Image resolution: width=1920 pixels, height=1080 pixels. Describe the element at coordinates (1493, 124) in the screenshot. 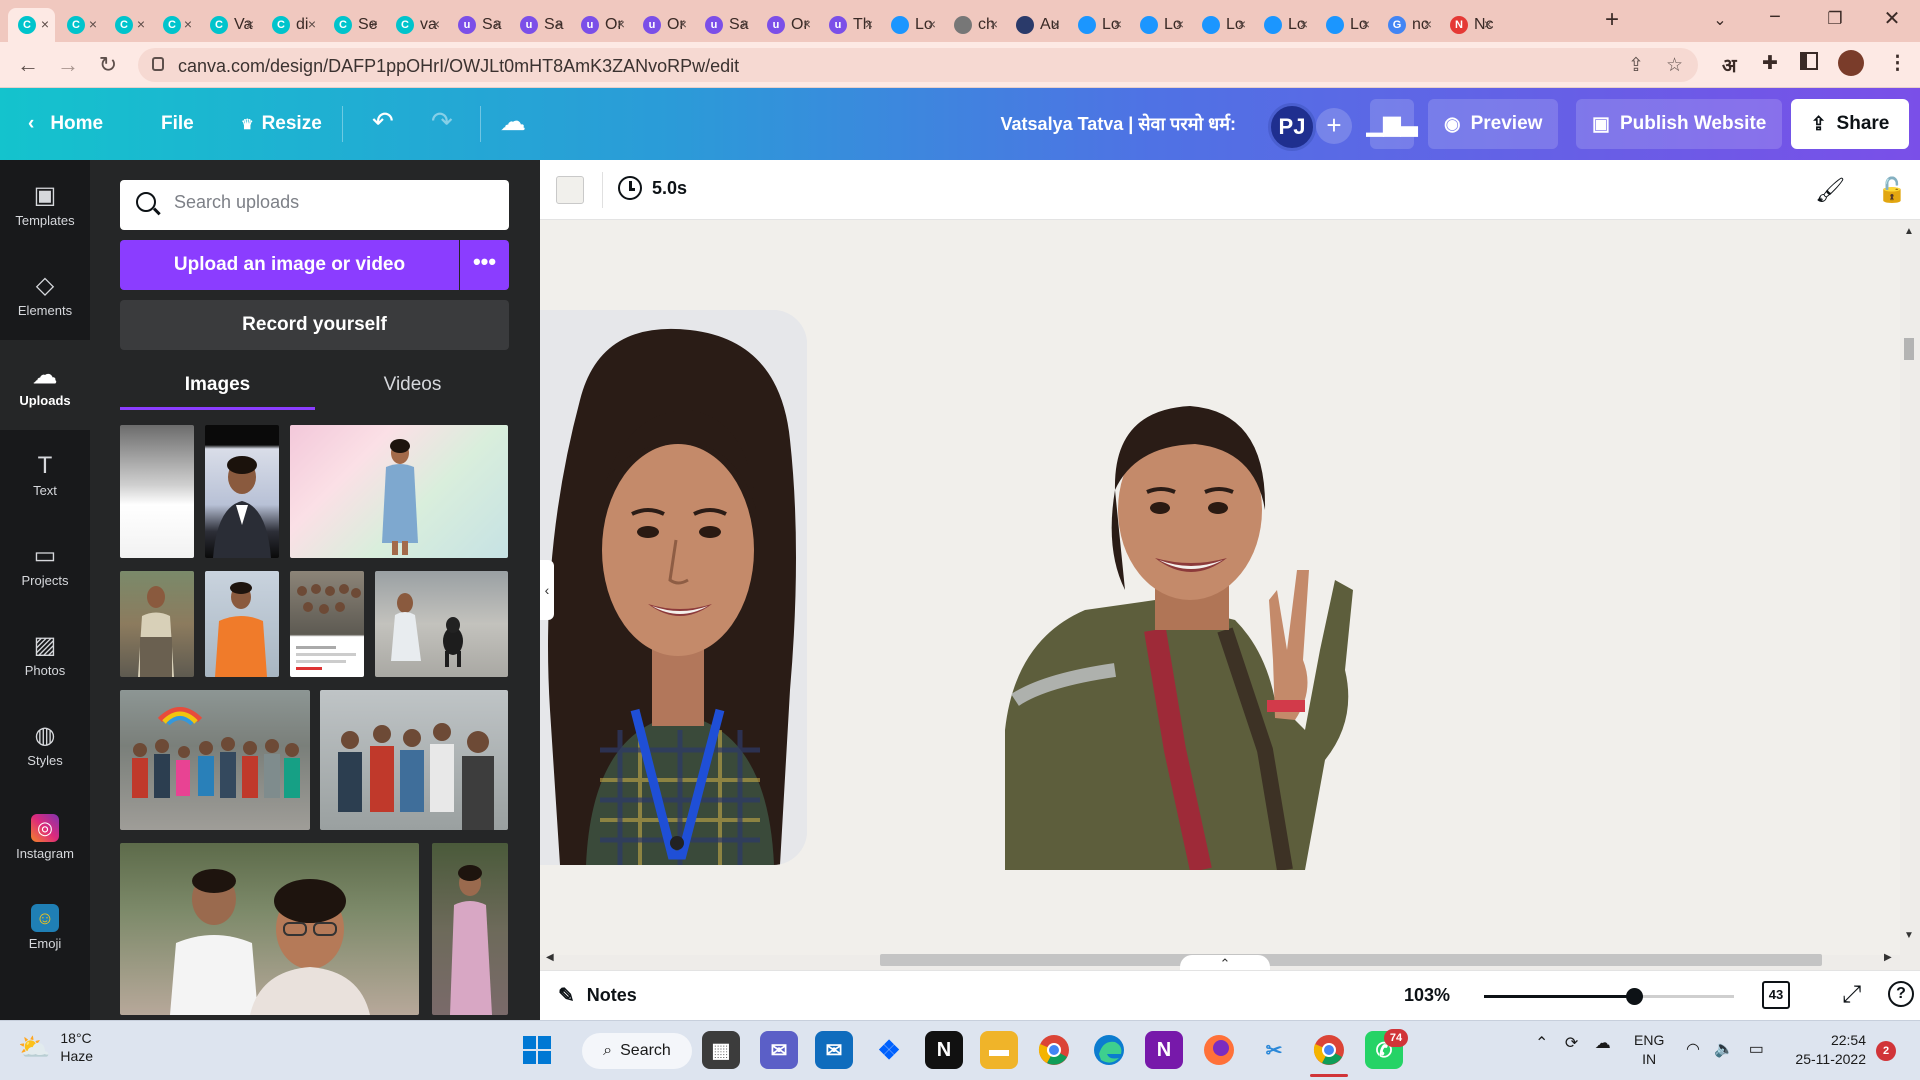

I see `preview-button: ◉ Preview` at that location.